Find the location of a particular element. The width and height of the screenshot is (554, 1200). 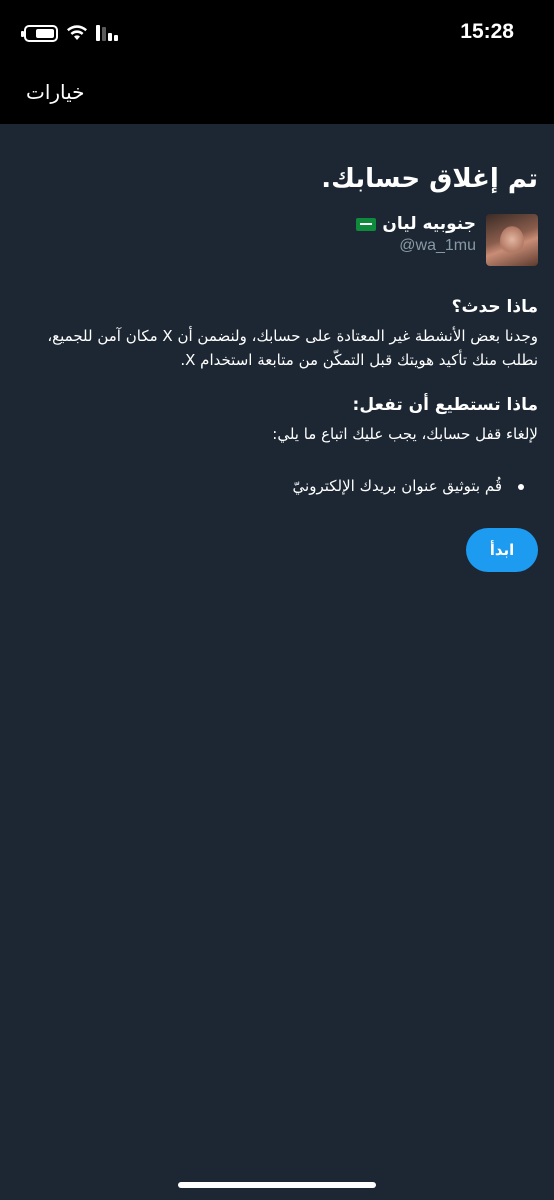

what-happened-heading: ماذا حدث؟ is located at coordinates (494, 307).